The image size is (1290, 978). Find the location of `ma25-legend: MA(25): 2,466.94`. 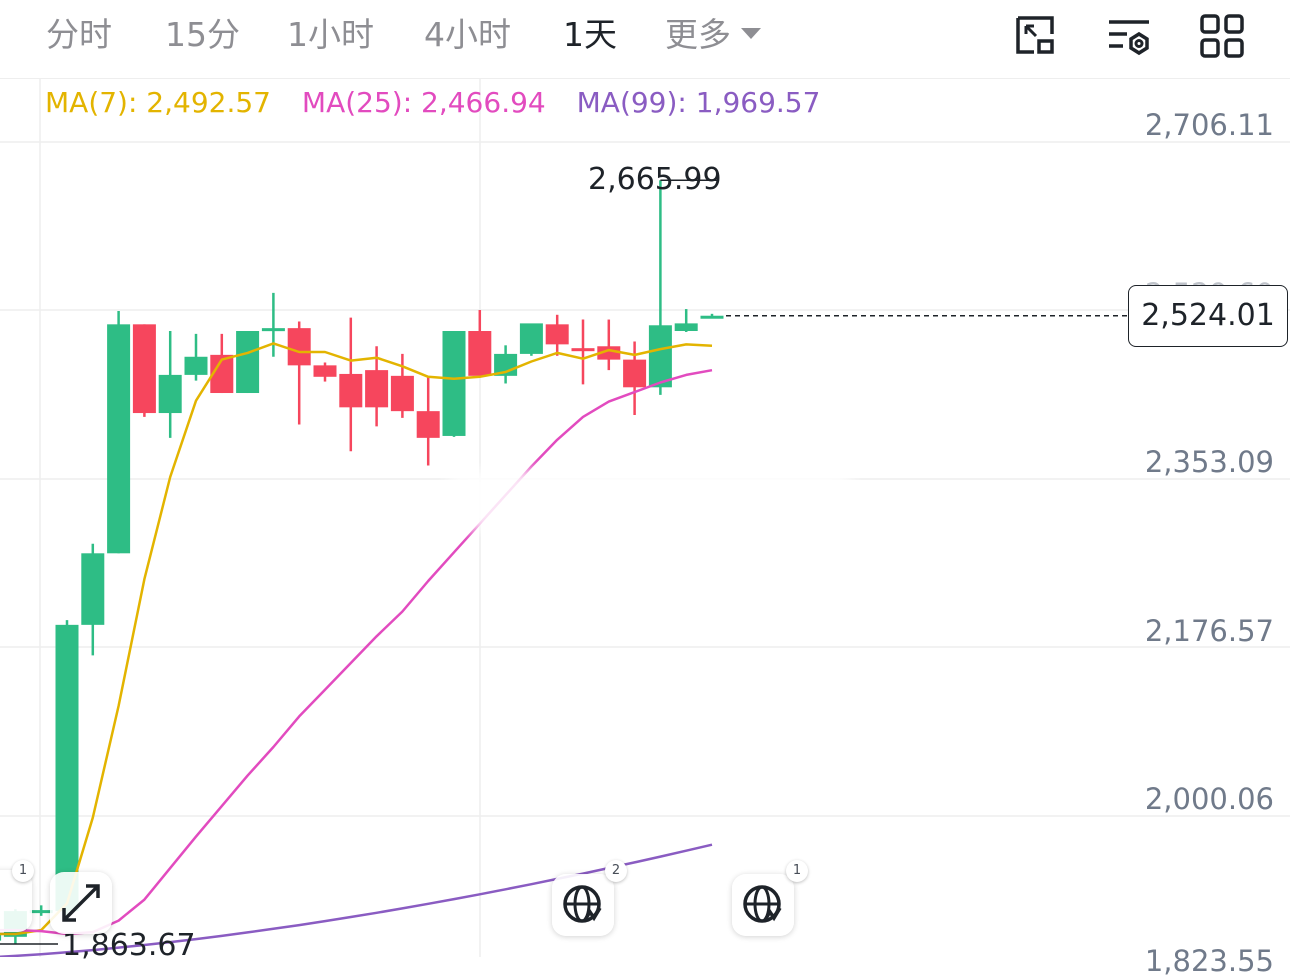

ma25-legend: MA(25): 2,466.94 is located at coordinates (423, 102).